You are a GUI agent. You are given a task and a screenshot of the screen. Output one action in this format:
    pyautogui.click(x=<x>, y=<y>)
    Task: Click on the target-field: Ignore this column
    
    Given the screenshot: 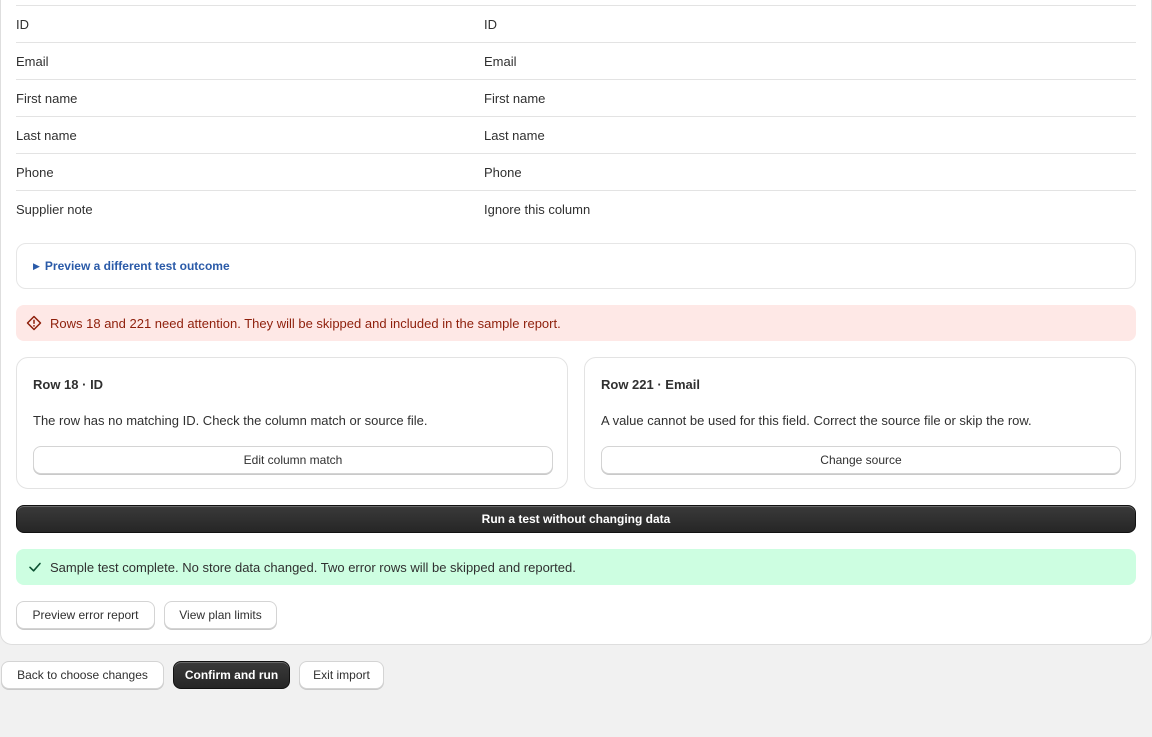 What is the action you would take?
    pyautogui.click(x=537, y=209)
    